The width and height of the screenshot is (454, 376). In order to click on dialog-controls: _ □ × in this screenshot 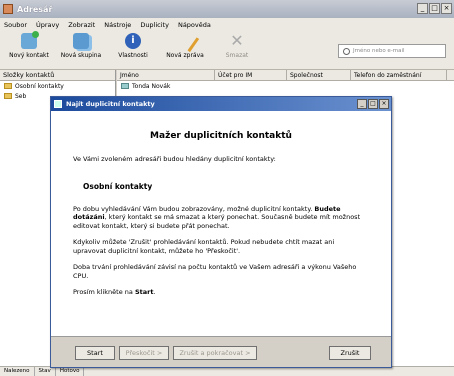, I will do `click(373, 104)`.